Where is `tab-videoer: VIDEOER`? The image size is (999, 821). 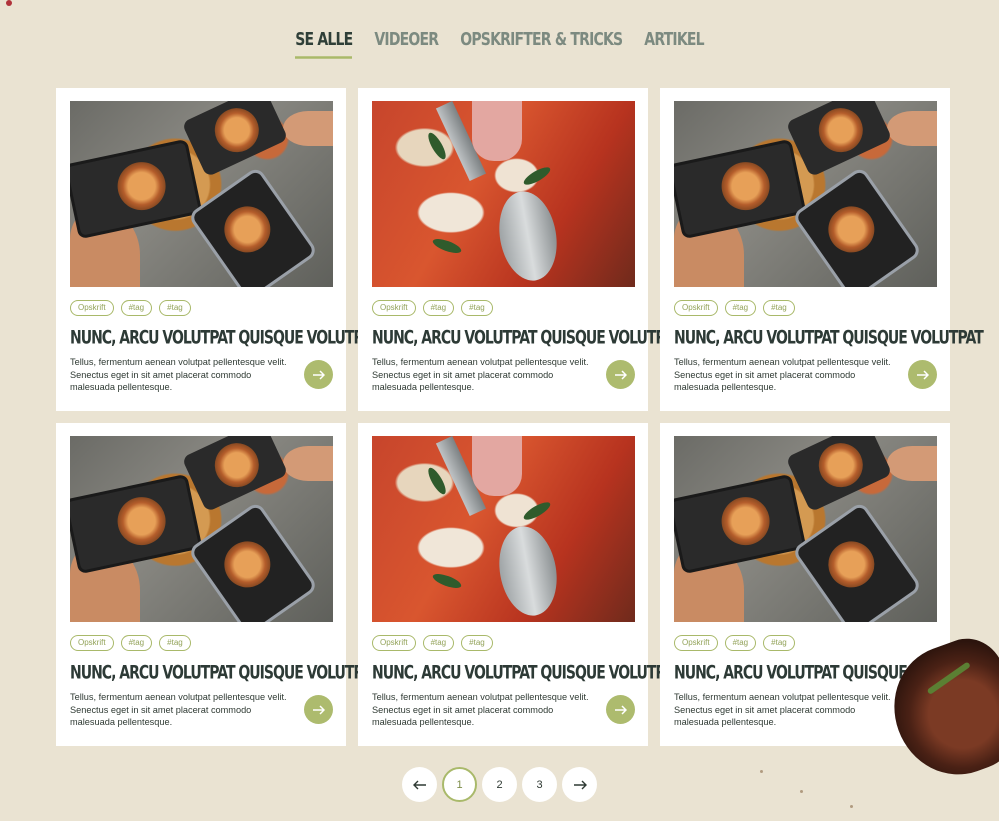 tab-videoer: VIDEOER is located at coordinates (406, 42).